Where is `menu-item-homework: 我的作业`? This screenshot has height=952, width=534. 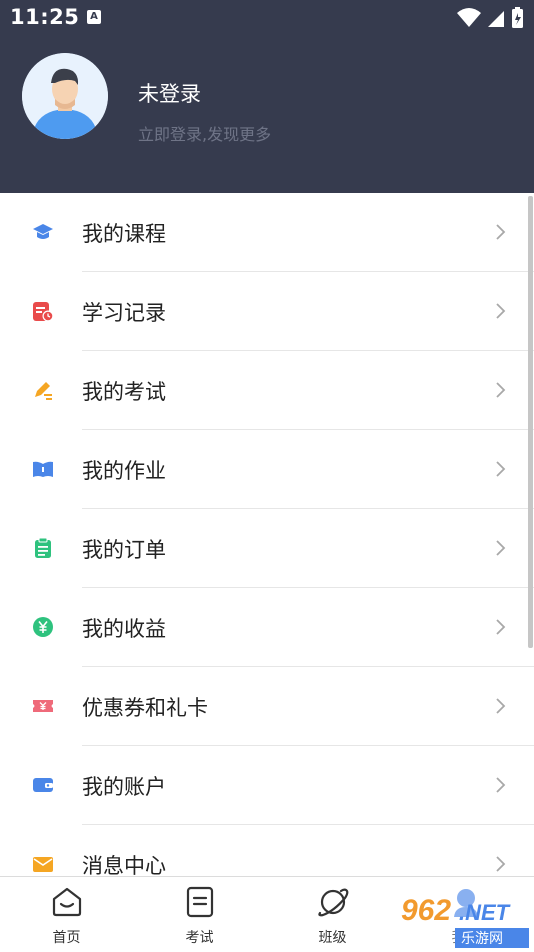
menu-item-homework: 我的作业 is located at coordinates (267, 469).